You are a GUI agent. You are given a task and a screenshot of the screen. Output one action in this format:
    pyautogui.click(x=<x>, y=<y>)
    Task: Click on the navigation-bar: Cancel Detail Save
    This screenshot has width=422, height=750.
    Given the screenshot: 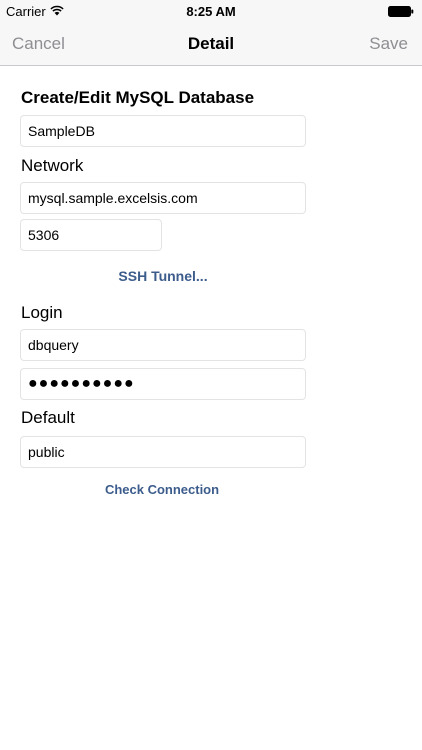 What is the action you would take?
    pyautogui.click(x=211, y=44)
    